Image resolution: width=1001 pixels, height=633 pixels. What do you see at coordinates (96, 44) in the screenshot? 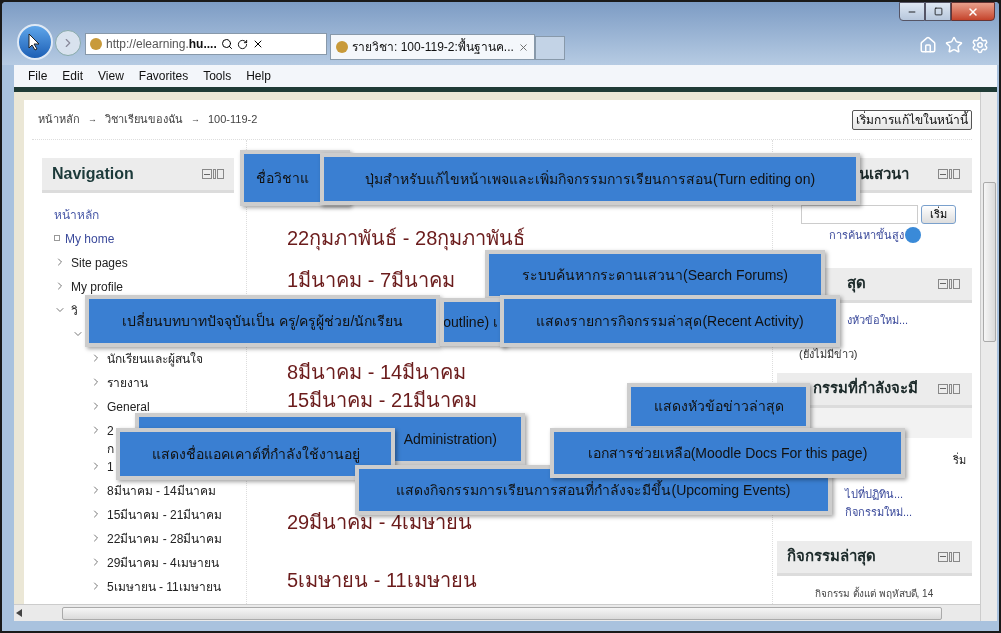
I see `site-favicon` at bounding box center [96, 44].